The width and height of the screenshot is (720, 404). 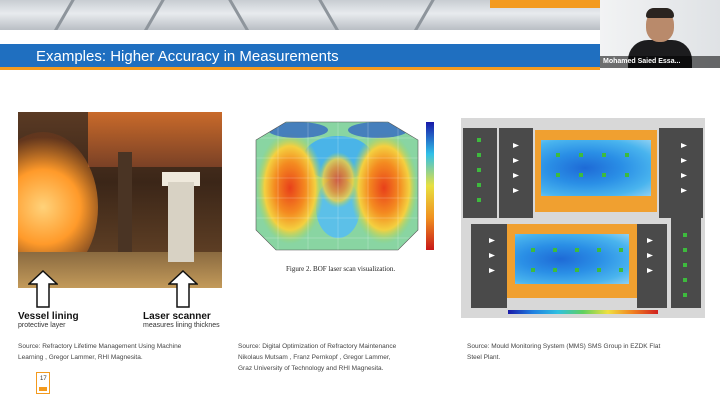 What do you see at coordinates (43, 379) in the screenshot?
I see `page-number-text: 17` at bounding box center [43, 379].